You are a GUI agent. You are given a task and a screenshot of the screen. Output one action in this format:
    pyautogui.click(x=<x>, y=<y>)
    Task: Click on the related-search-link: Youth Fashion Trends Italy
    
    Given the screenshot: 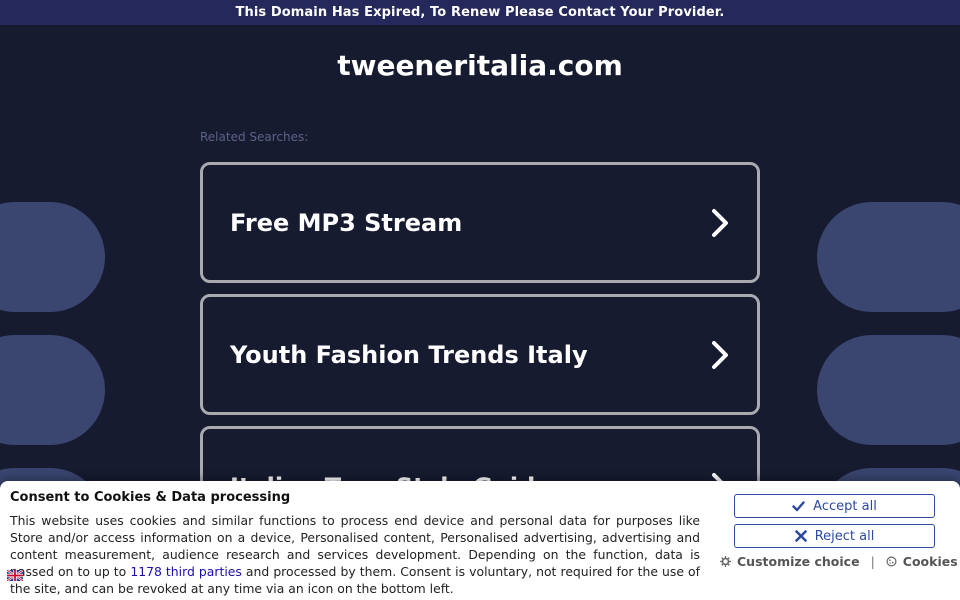 What is the action you would take?
    pyautogui.click(x=480, y=354)
    